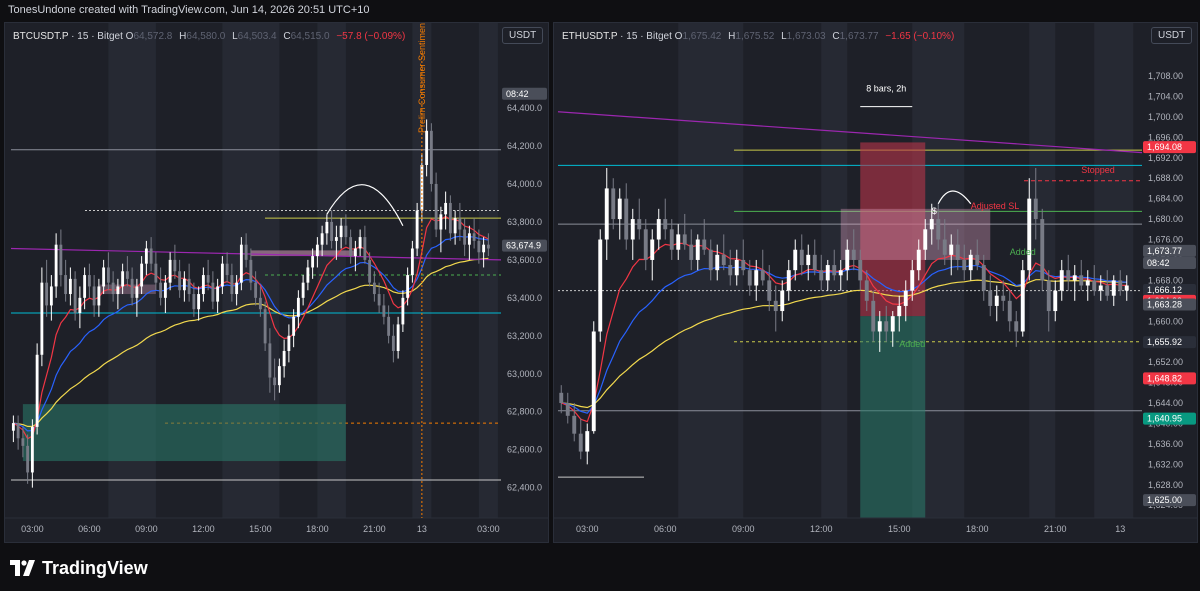  What do you see at coordinates (488, 270) in the screenshot?
I see `session-shade` at bounding box center [488, 270].